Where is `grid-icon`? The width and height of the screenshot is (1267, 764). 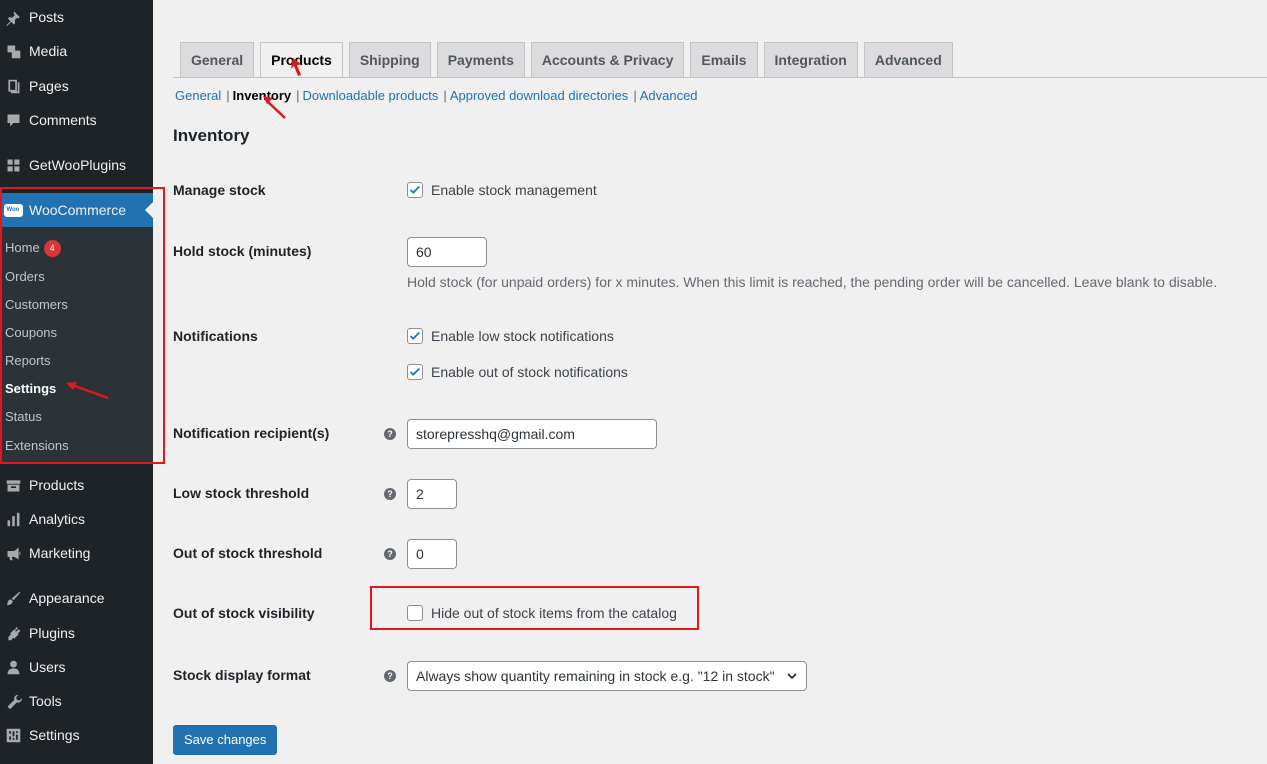
grid-icon is located at coordinates (13, 165).